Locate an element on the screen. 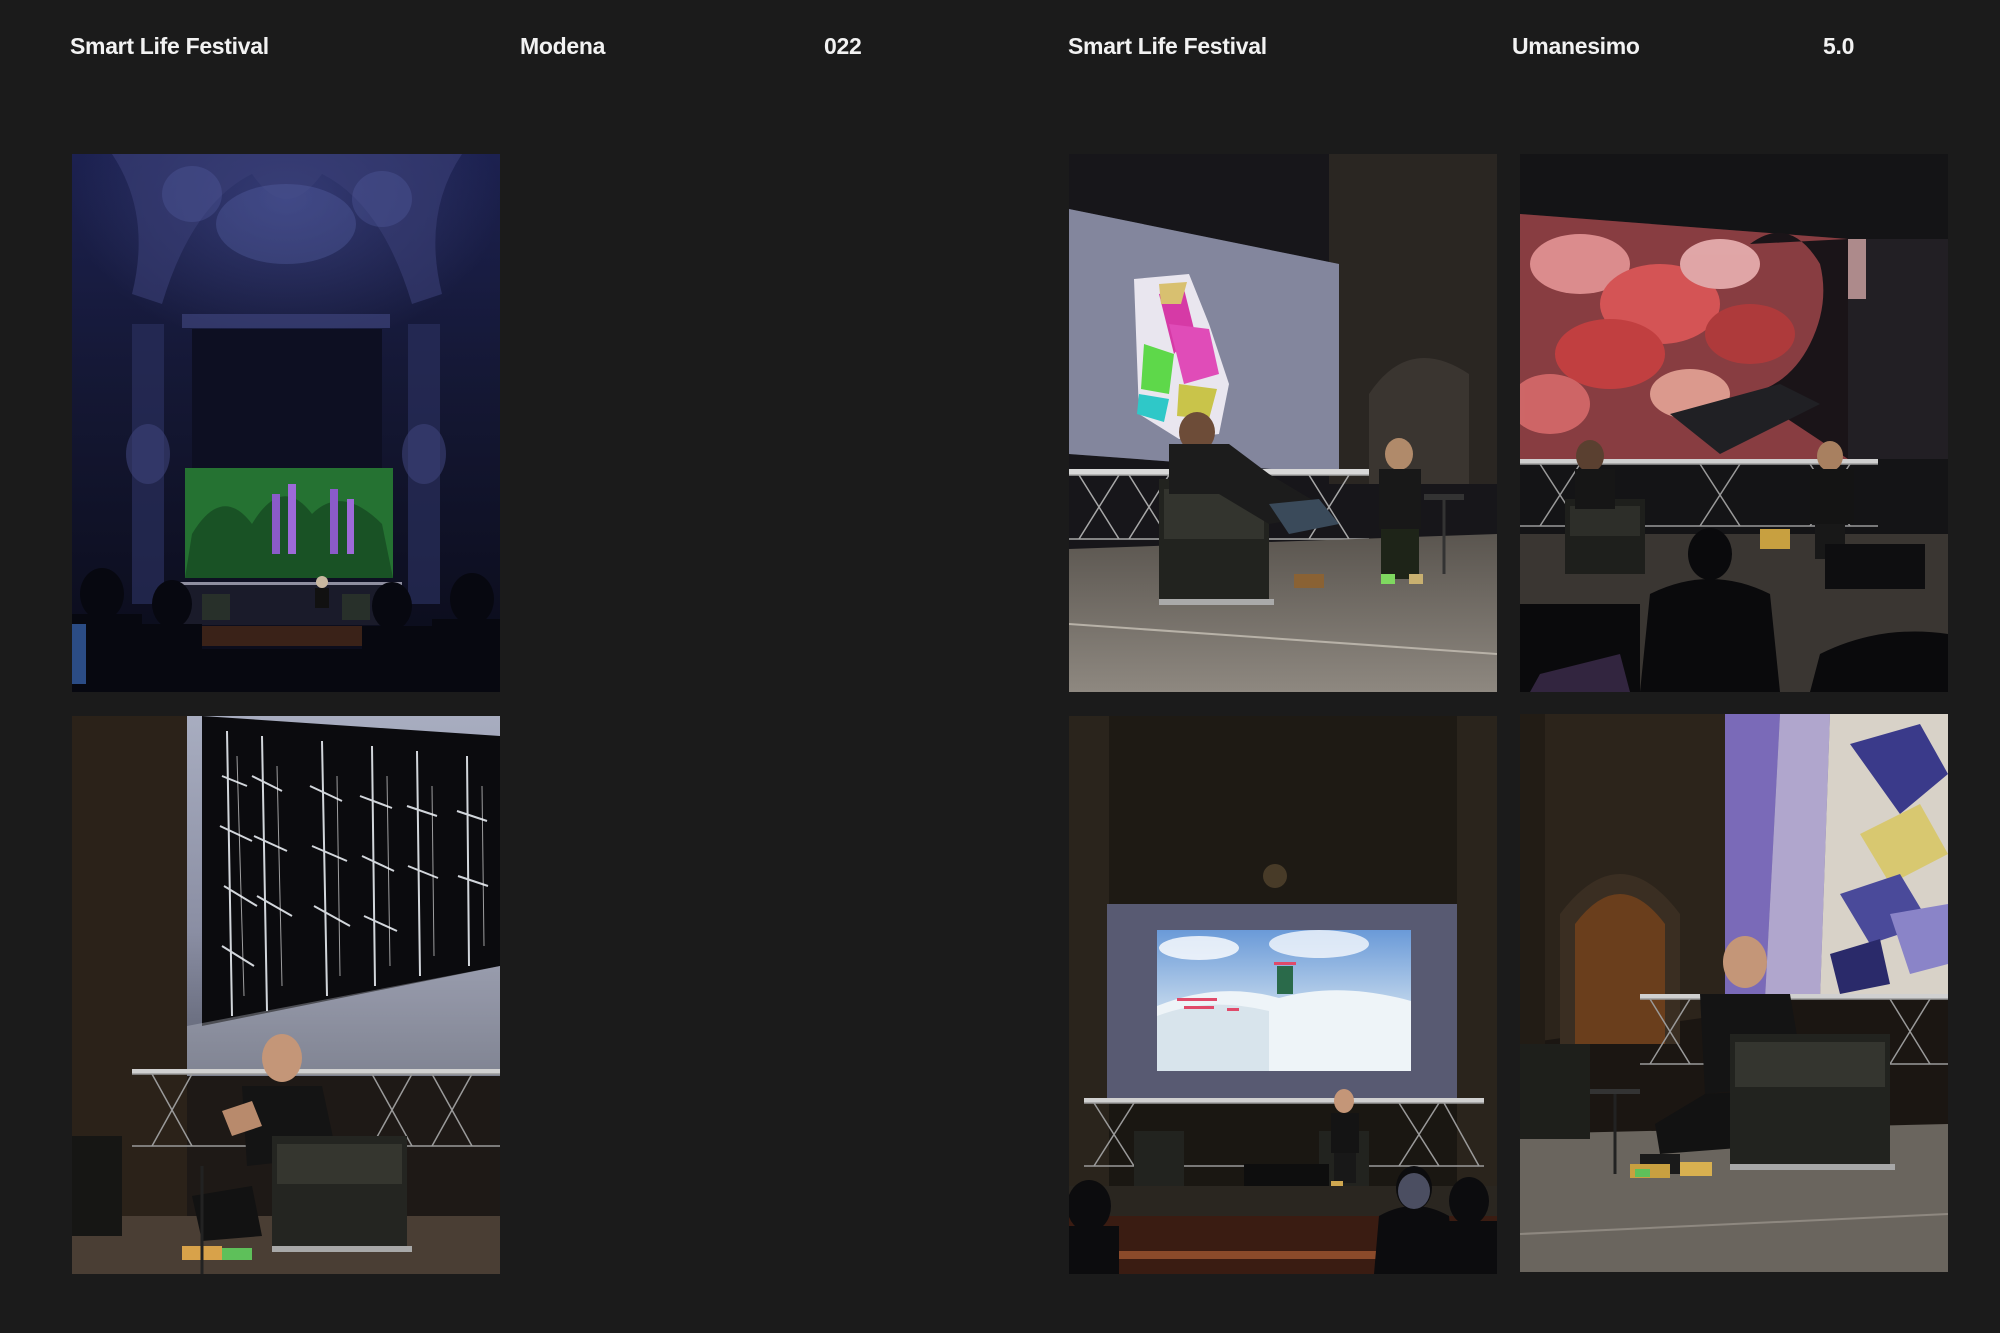 The width and height of the screenshot is (2000, 1333). photo-speaker-snow-projection is located at coordinates (1283, 995).